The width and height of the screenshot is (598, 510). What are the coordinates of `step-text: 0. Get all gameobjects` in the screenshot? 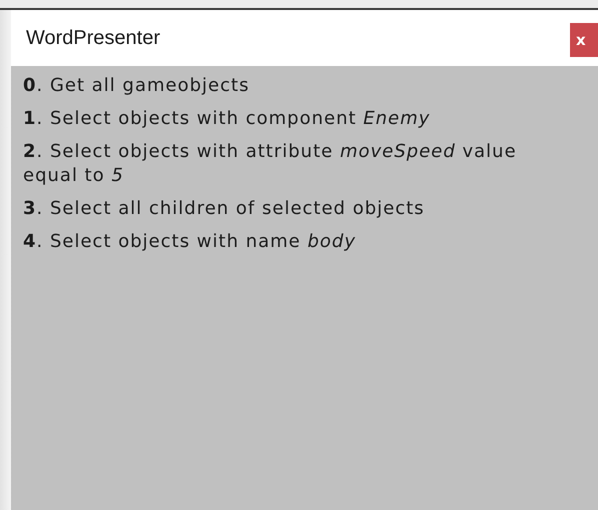 It's located at (136, 86).